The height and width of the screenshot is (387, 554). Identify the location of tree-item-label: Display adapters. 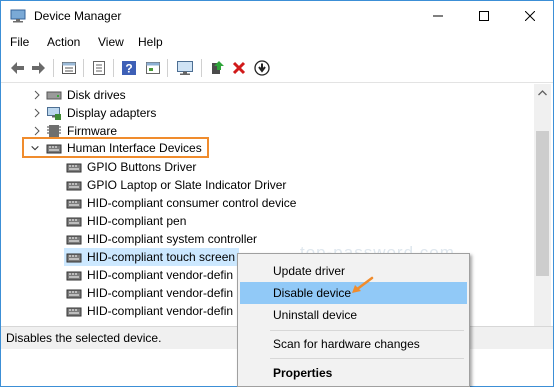
(112, 113).